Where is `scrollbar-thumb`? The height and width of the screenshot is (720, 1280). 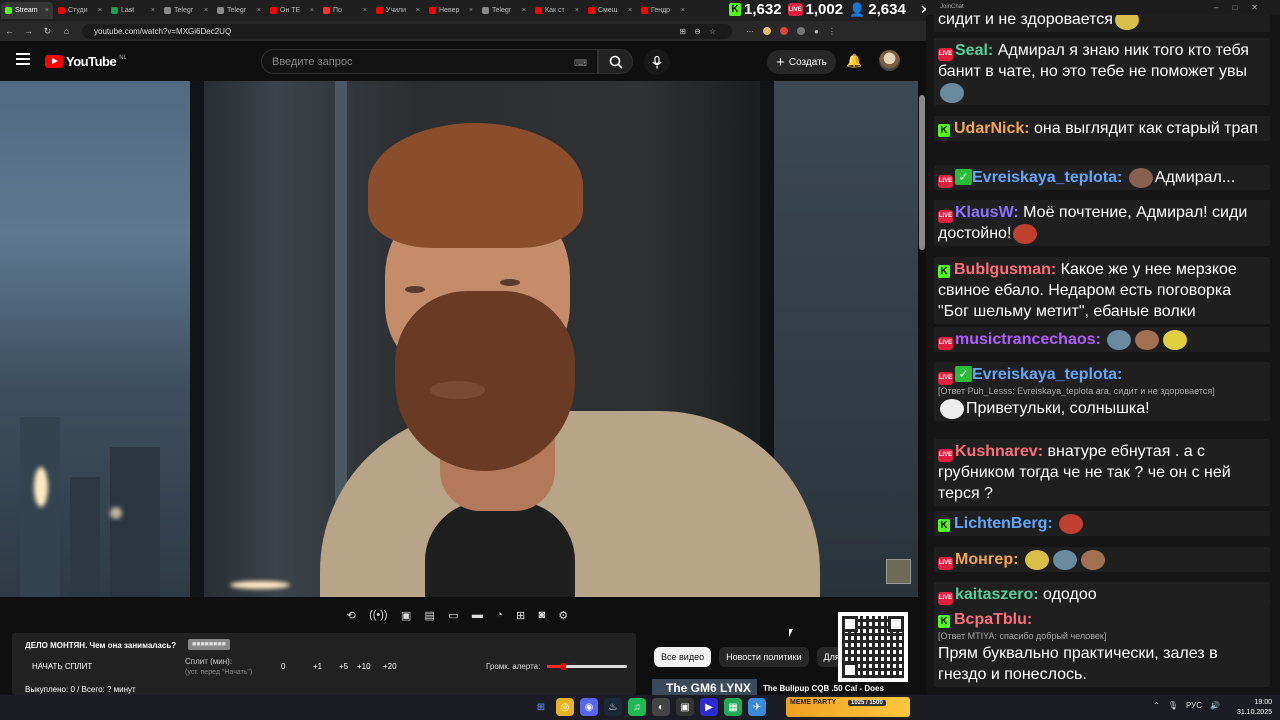 scrollbar-thumb is located at coordinates (922, 172).